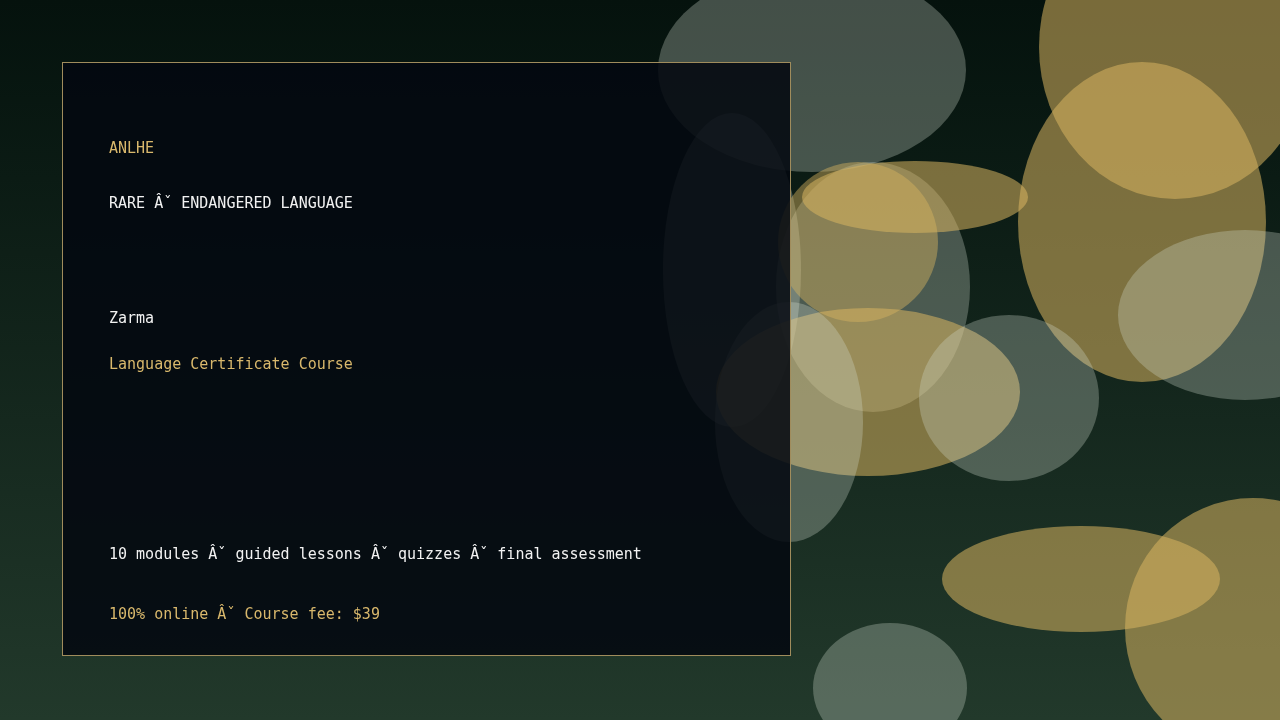 The image size is (1280, 720). What do you see at coordinates (375, 554) in the screenshot?
I see `course-details: 10 modules Âˇ guided lessons Âˇ quizzes Âˇ final assessment` at bounding box center [375, 554].